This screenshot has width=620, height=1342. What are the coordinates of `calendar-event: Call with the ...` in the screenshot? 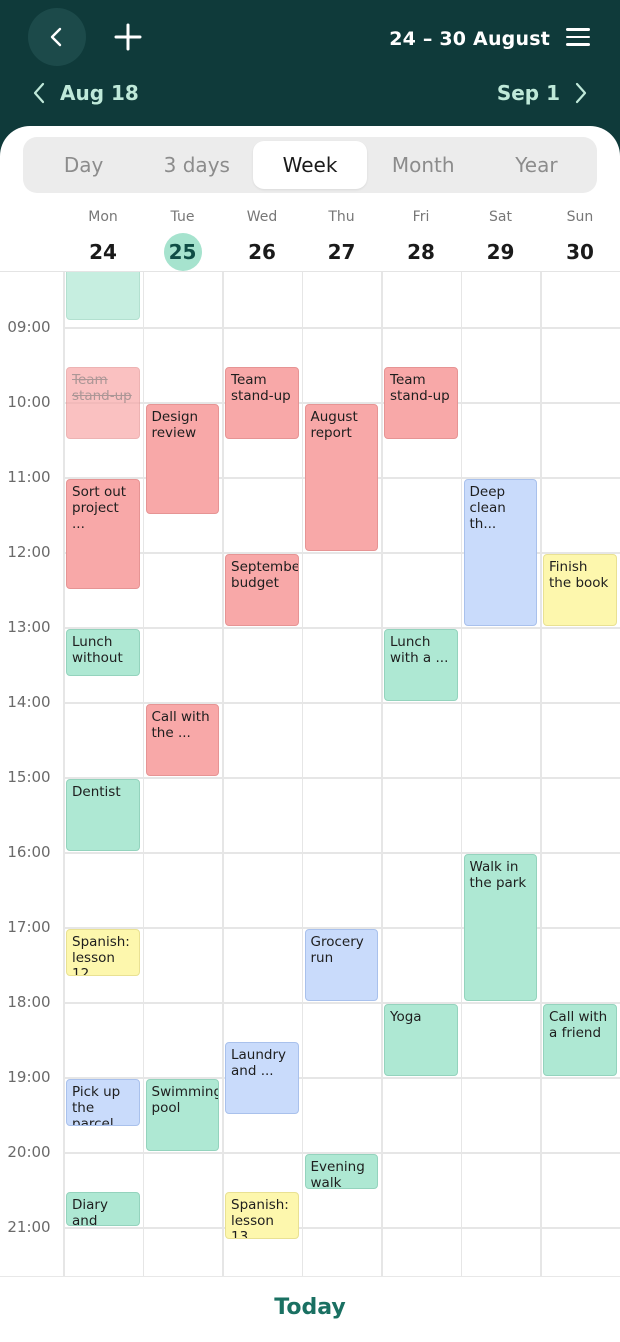 It's located at (182, 740).